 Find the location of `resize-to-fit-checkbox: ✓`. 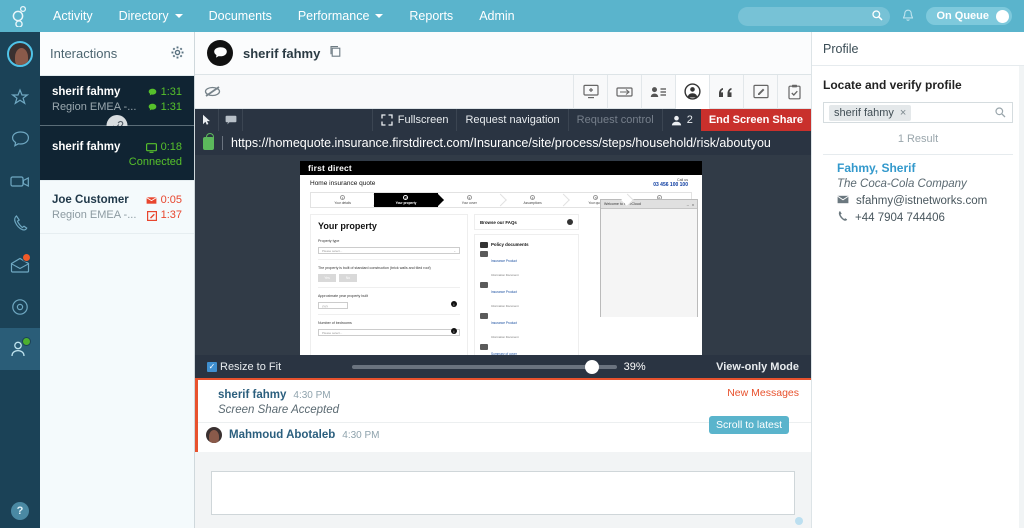

resize-to-fit-checkbox: ✓ is located at coordinates (212, 366).